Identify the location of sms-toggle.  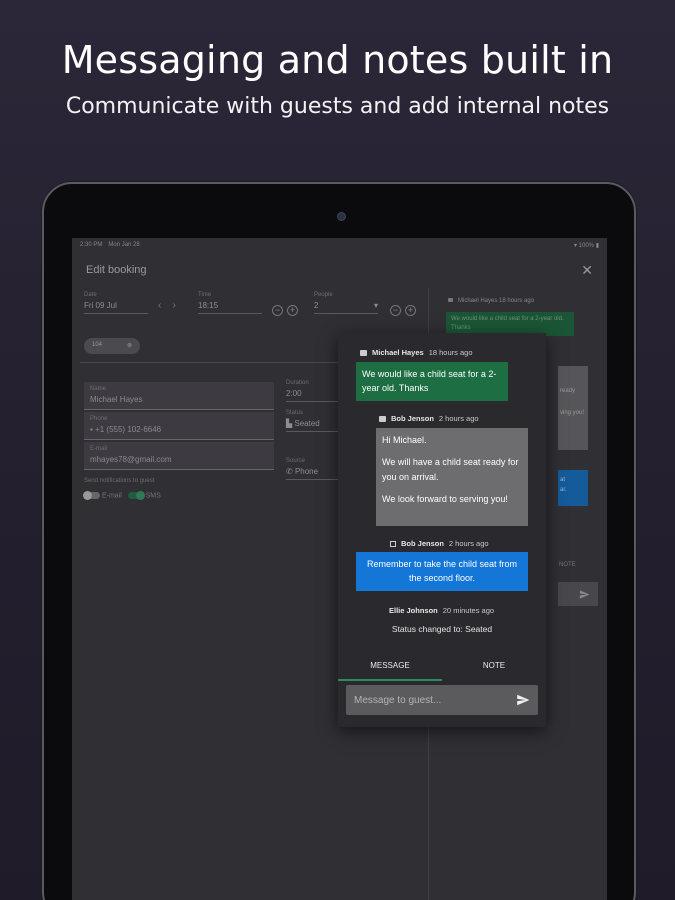
(136, 495).